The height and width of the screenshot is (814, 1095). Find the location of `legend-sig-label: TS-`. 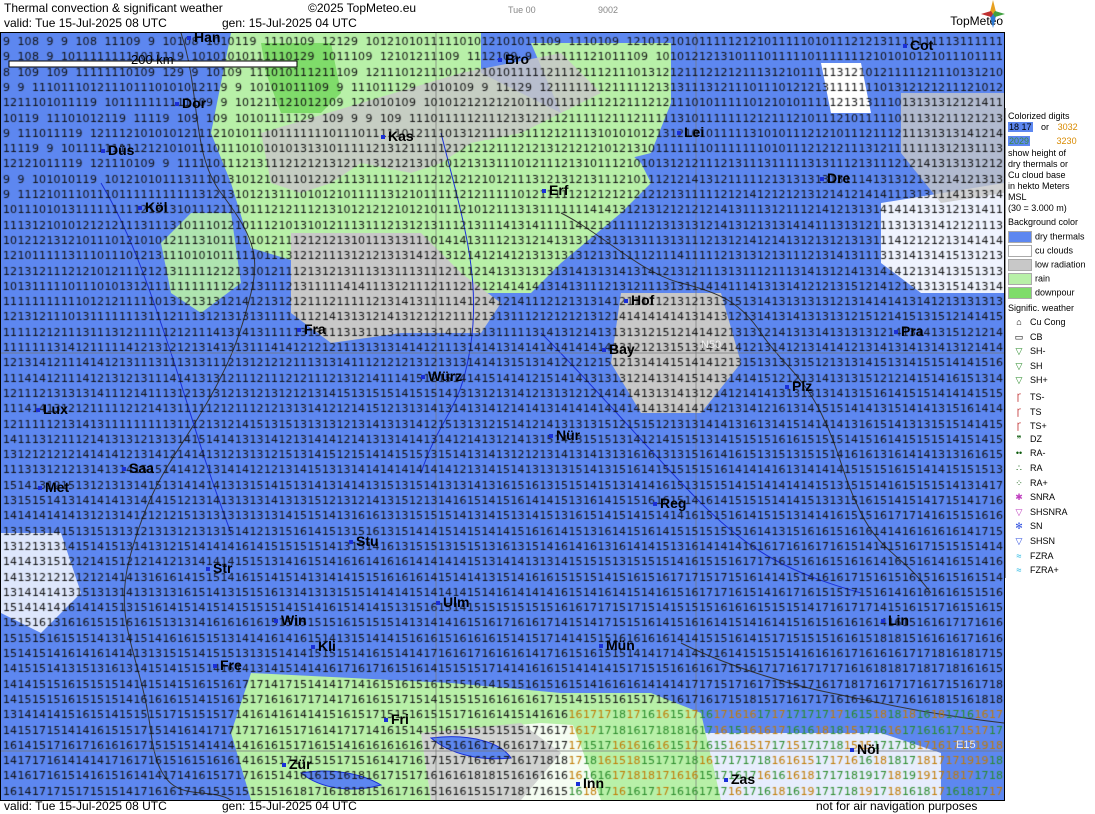

legend-sig-label: TS- is located at coordinates (1037, 397).